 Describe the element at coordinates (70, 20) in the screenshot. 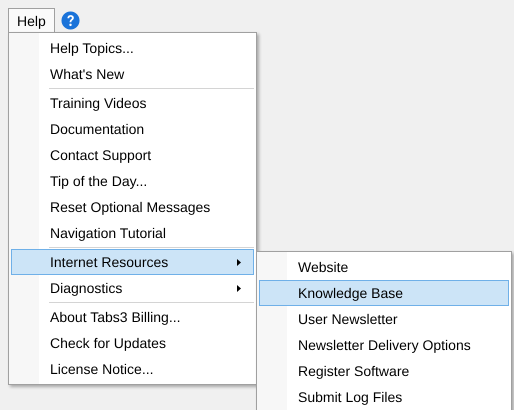

I see `help-icon` at that location.